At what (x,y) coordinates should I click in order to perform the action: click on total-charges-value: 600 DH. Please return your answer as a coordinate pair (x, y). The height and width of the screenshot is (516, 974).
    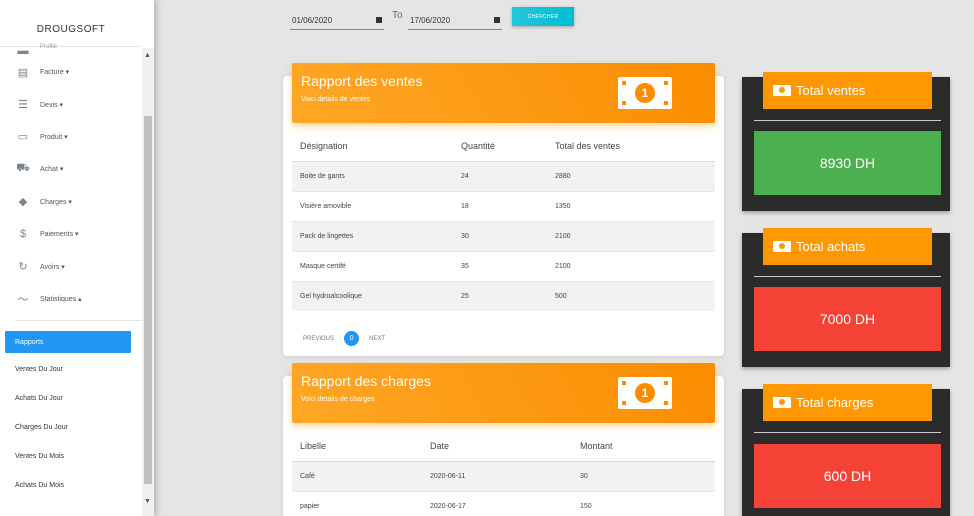
    Looking at the image, I should click on (847, 476).